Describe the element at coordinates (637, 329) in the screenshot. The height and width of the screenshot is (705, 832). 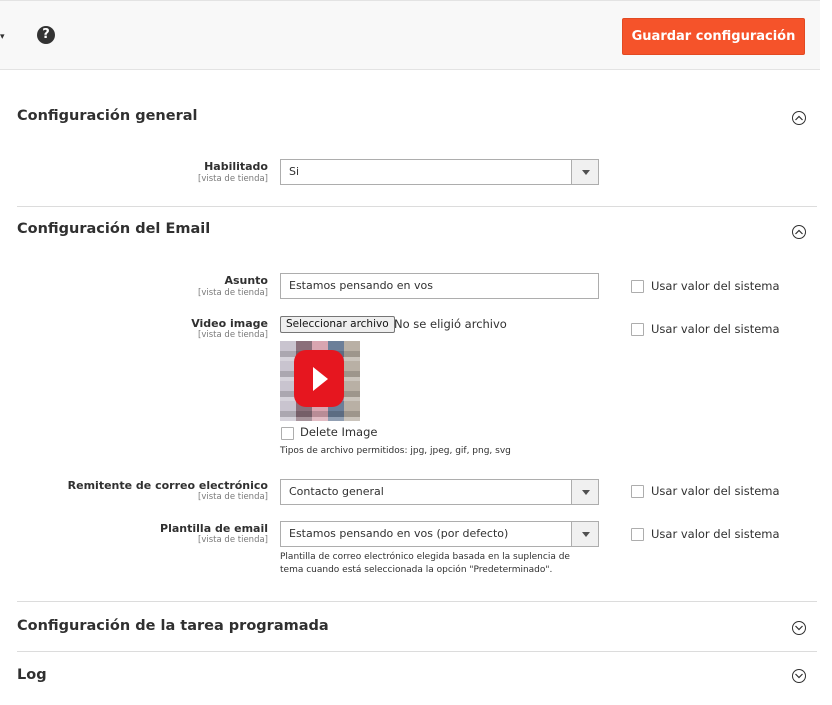
I see `video-image-use-system-checkbox` at that location.